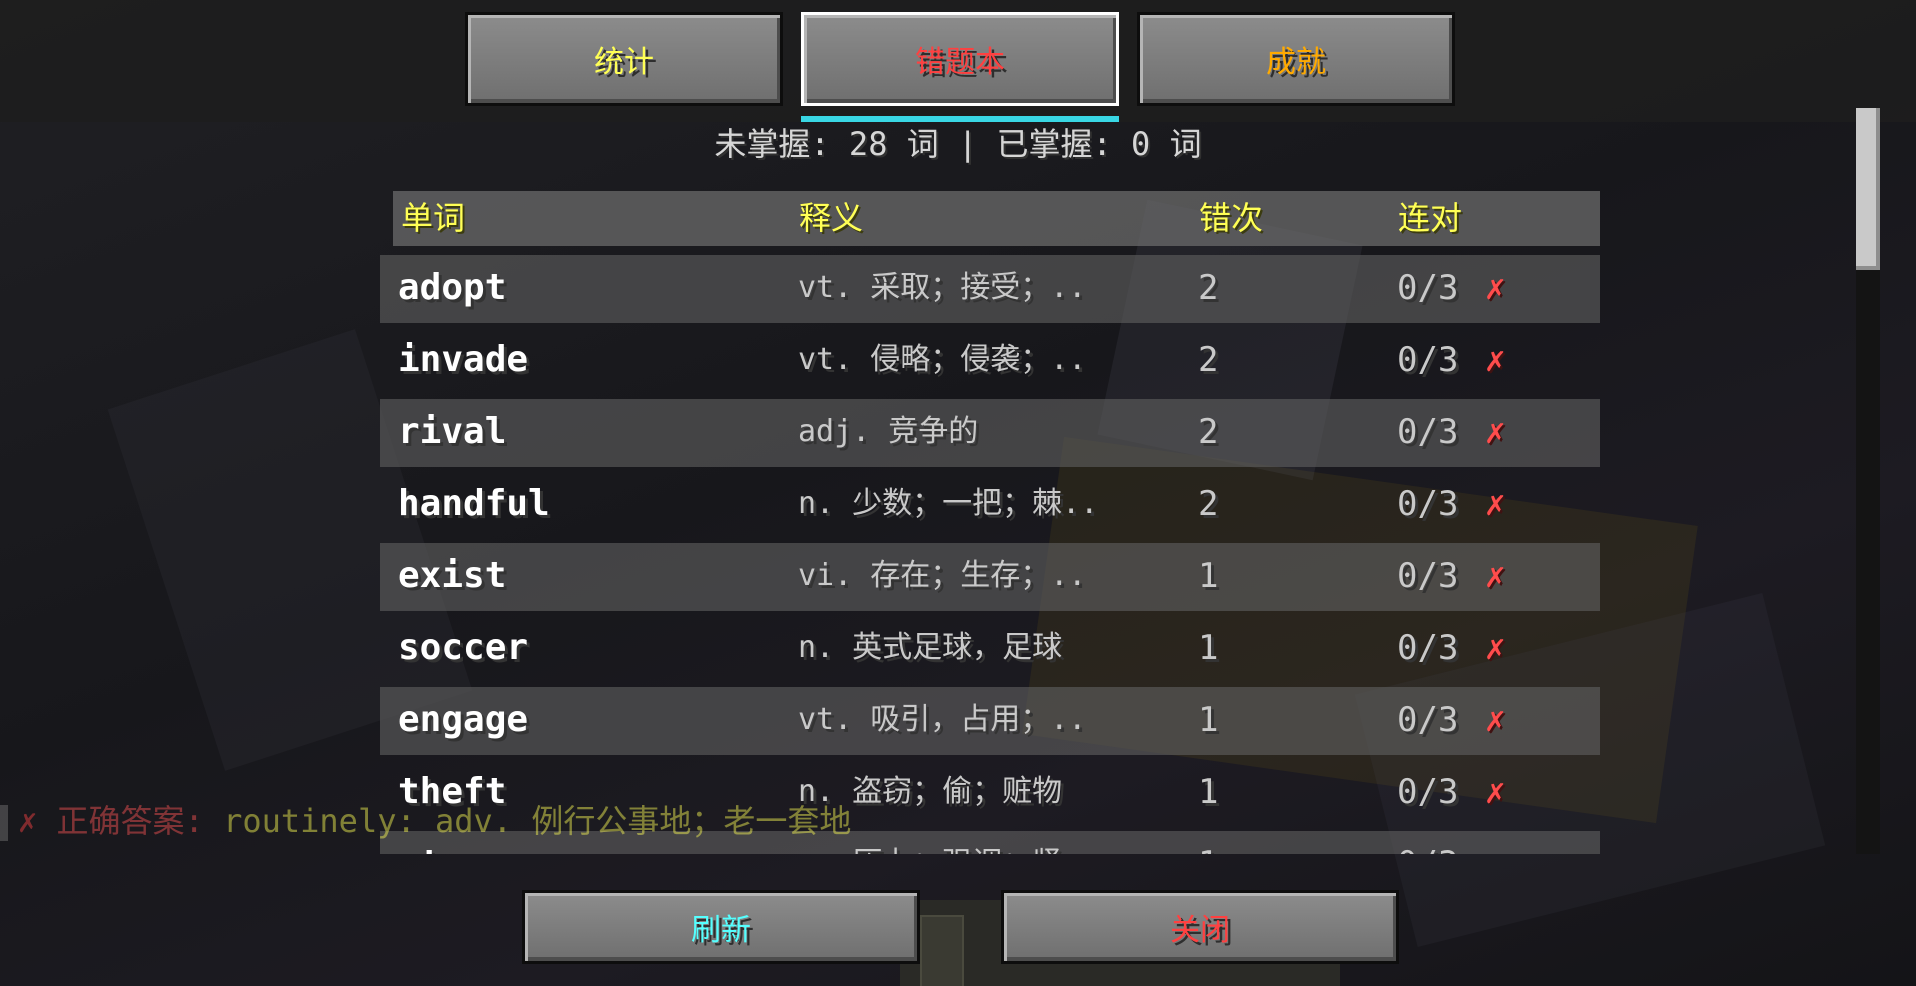 This screenshot has height=986, width=1916. I want to click on word-cell: exist, so click(452, 575).